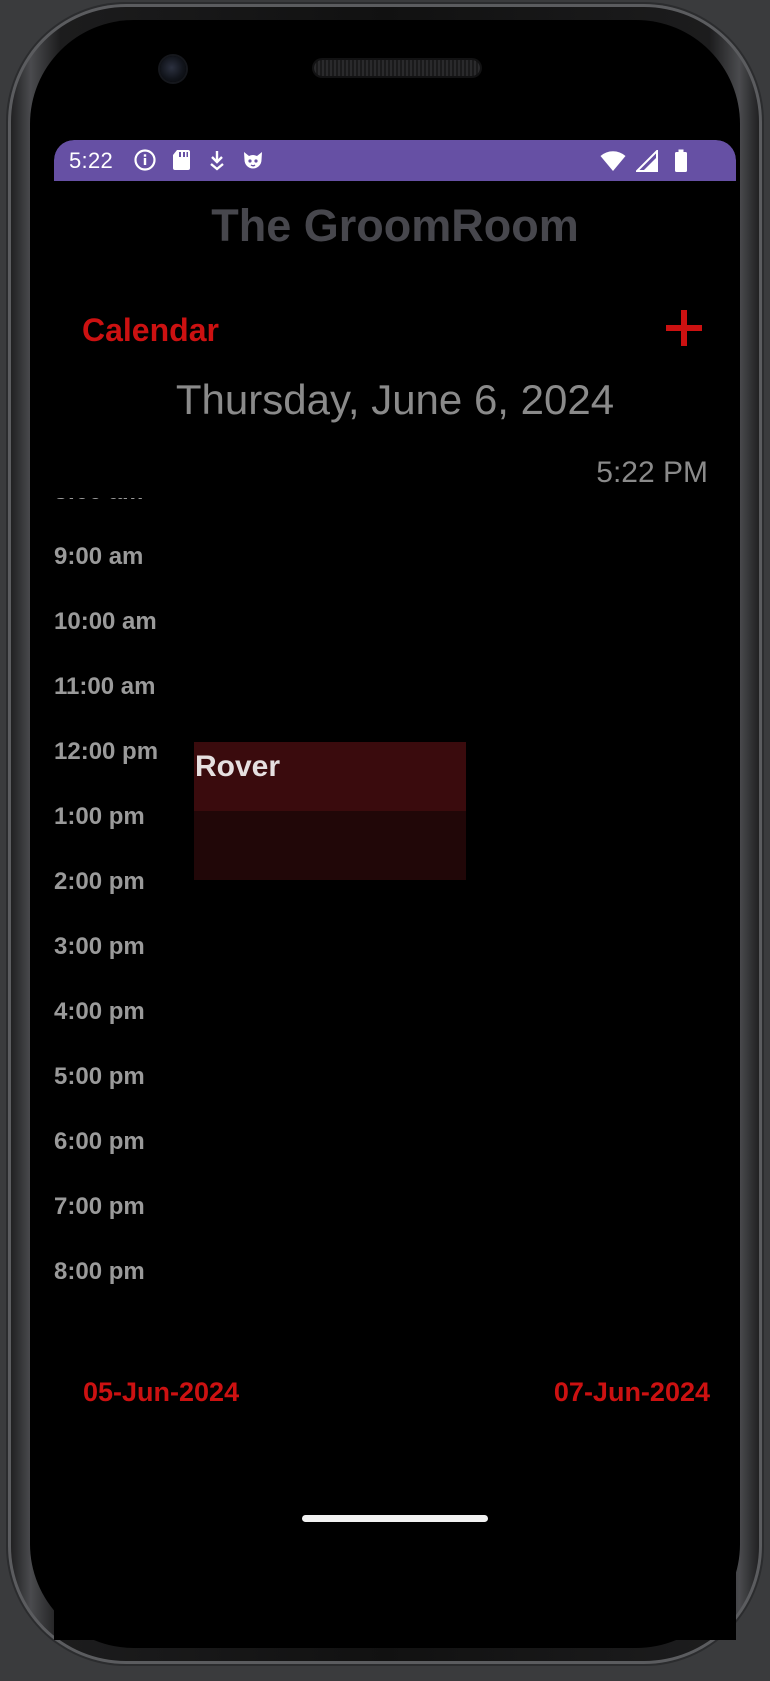  Describe the element at coordinates (106, 751) in the screenshot. I see `hour-label: 12:00 pm` at that location.